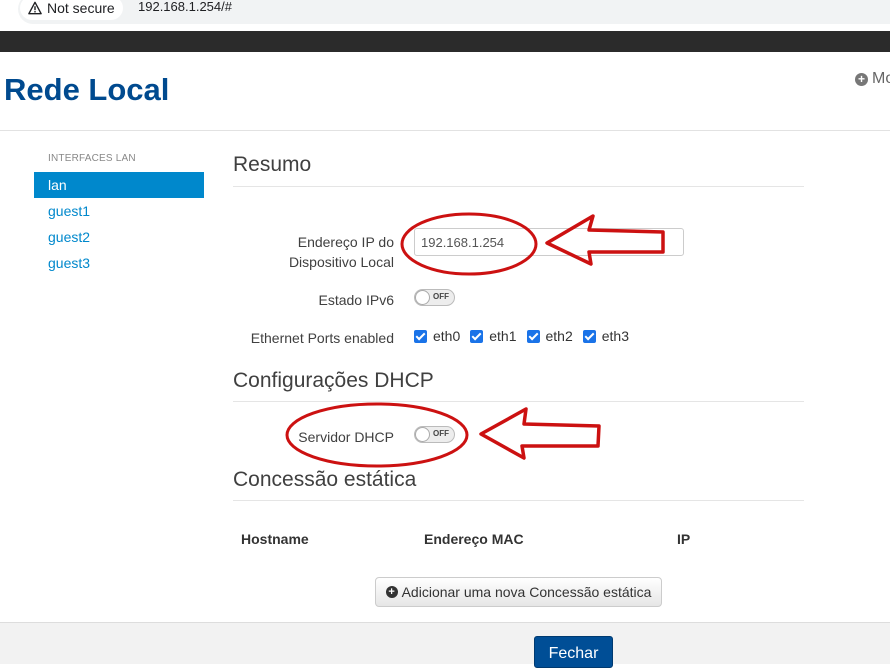 The image size is (890, 668). Describe the element at coordinates (377, 435) in the screenshot. I see `annotation-circle-dhcp` at that location.